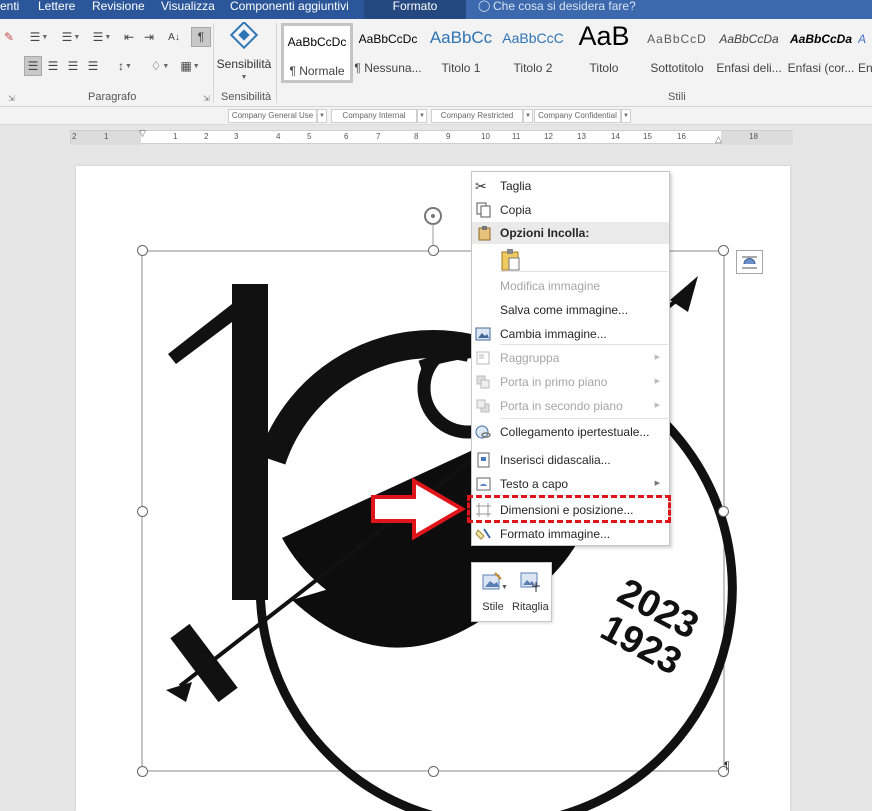  Describe the element at coordinates (483, 382) in the screenshot. I see `bring-forward-icon` at that location.